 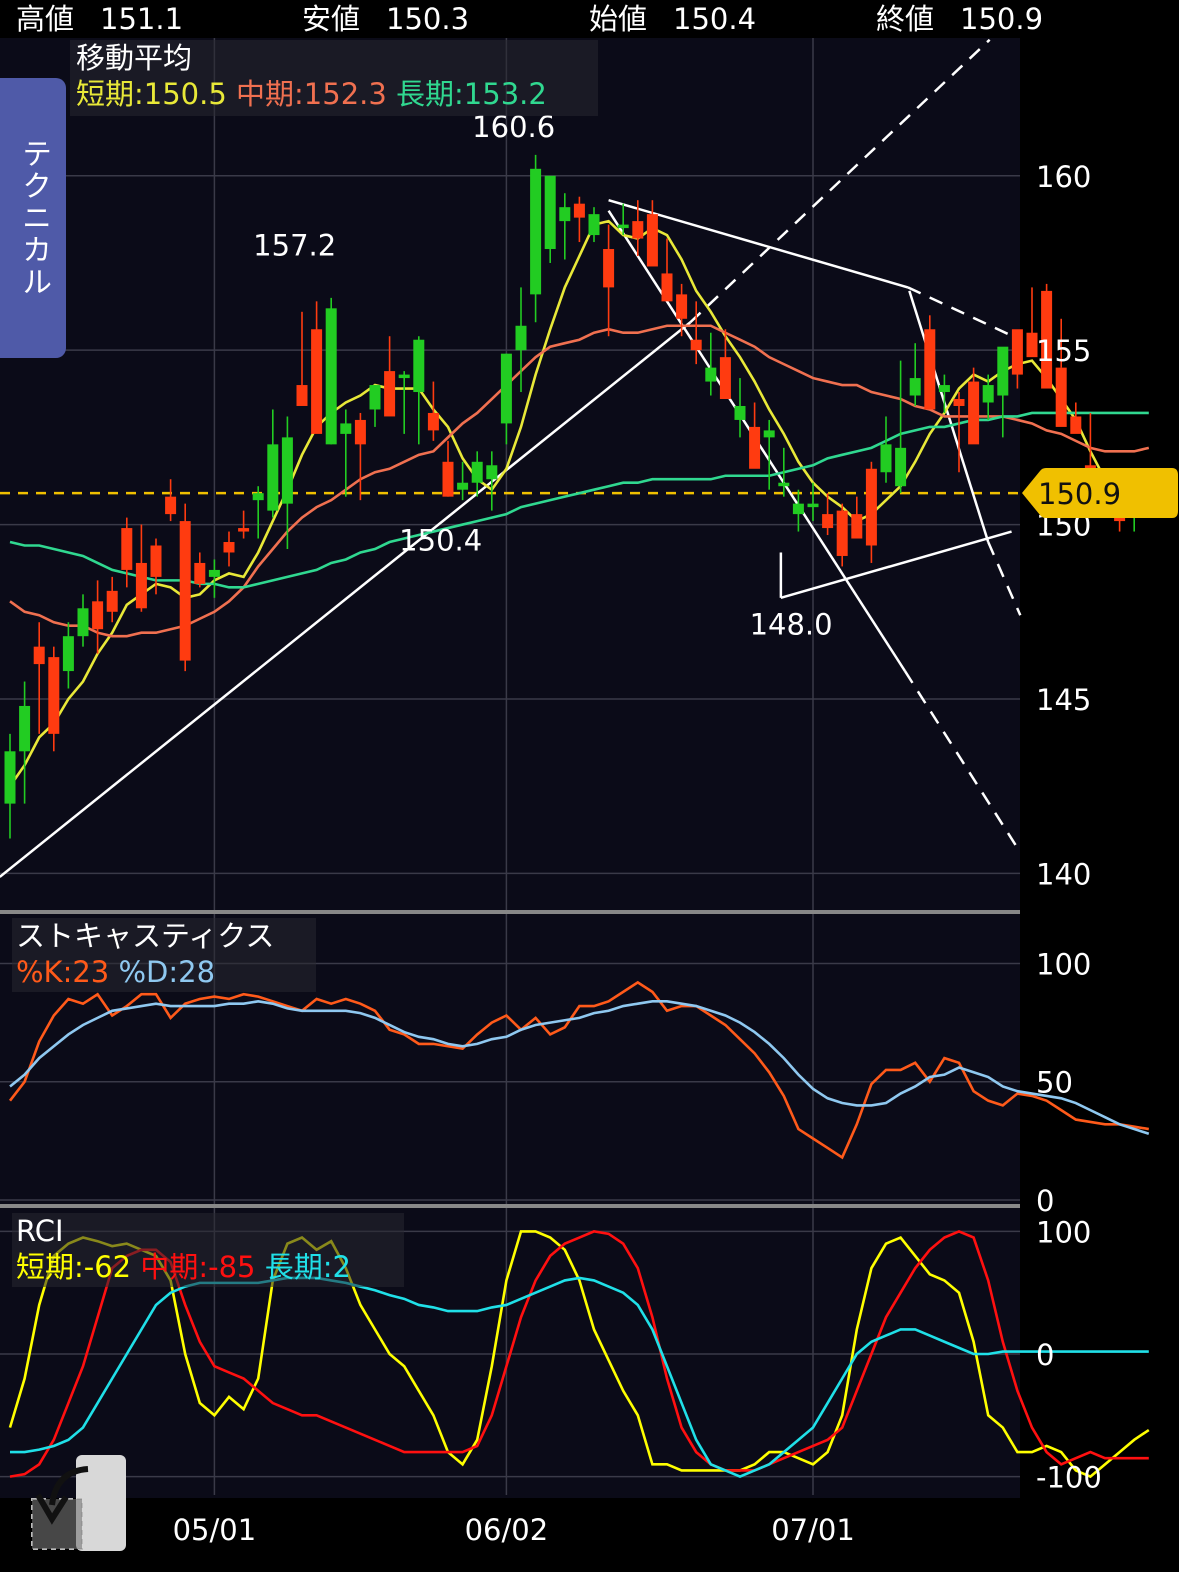 What do you see at coordinates (307, 1267) in the screenshot?
I see `rci-long-label: 長期:2` at bounding box center [307, 1267].